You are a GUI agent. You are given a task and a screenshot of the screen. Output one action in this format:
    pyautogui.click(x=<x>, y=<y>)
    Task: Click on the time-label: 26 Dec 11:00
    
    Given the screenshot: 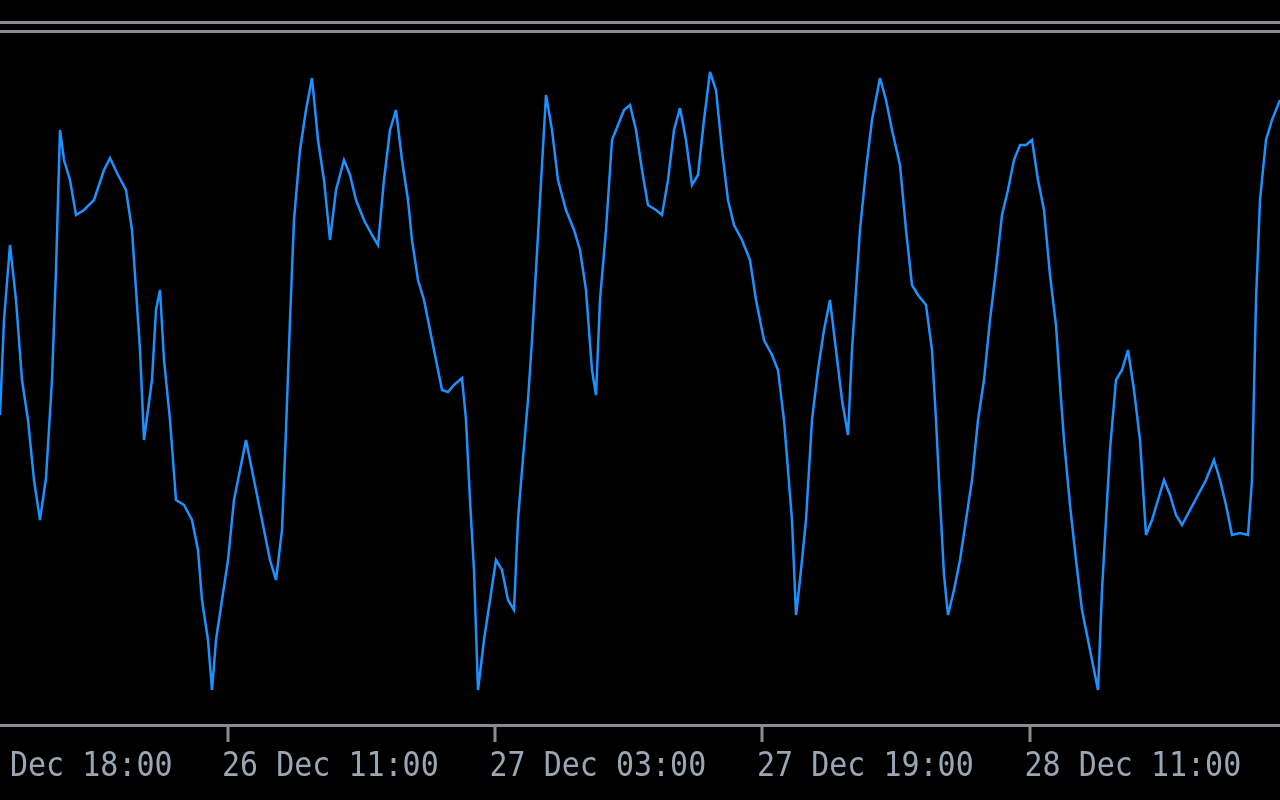 What is the action you would take?
    pyautogui.click(x=330, y=764)
    